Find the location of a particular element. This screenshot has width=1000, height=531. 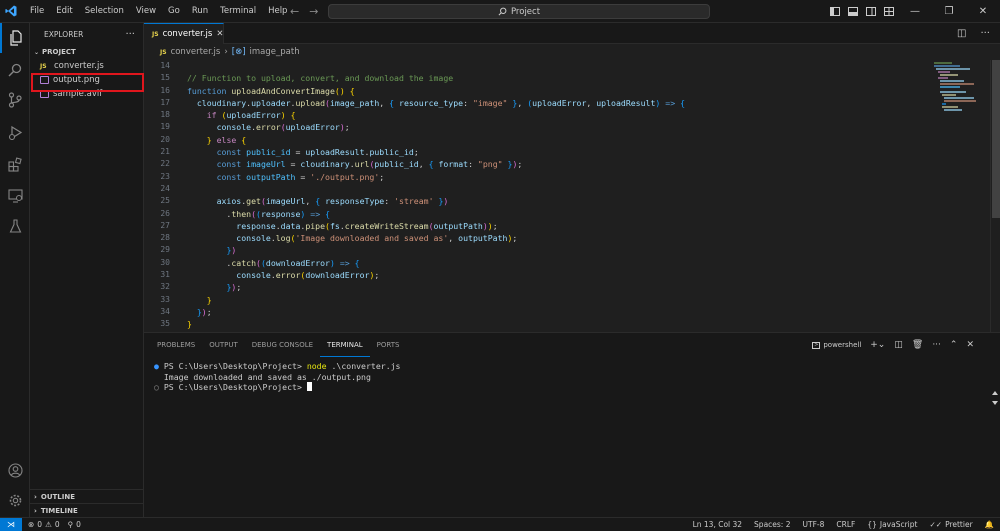

project-folder-header: ⌄ PROJECT is located at coordinates (86, 52).